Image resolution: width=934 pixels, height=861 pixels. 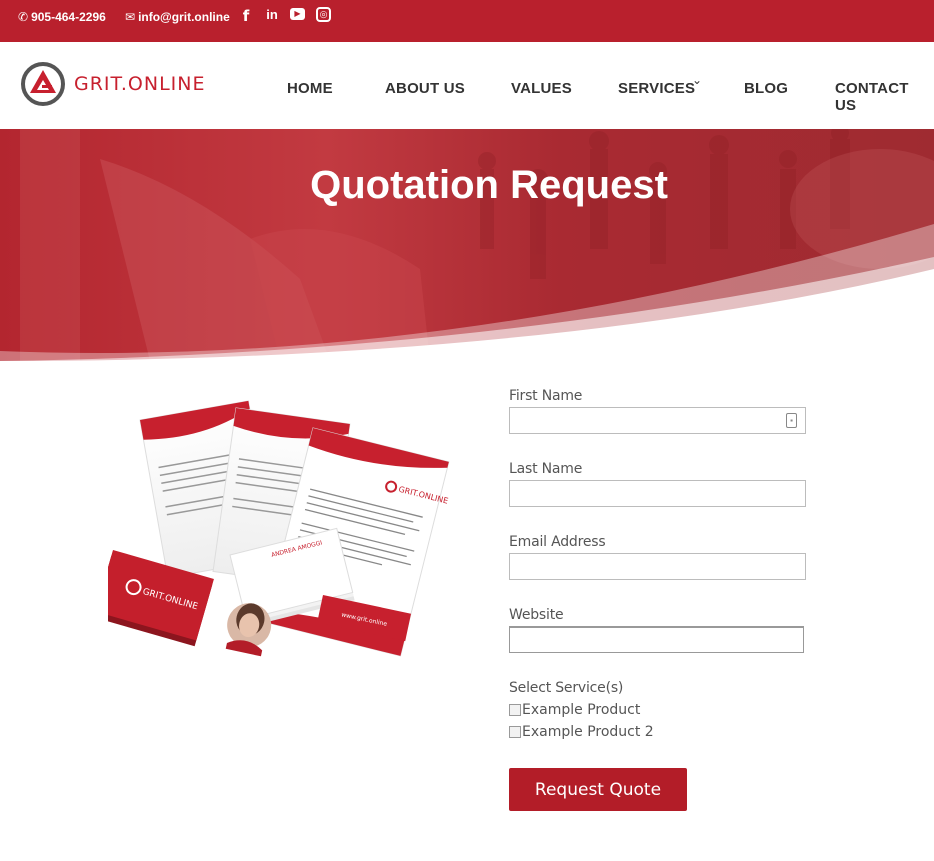 I want to click on phone-link: ✆ 905-464-2296, so click(x=62, y=17).